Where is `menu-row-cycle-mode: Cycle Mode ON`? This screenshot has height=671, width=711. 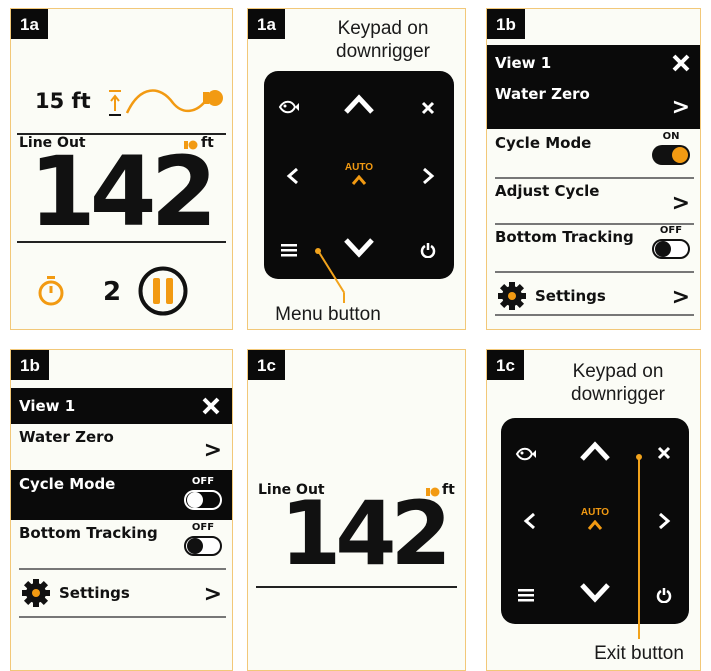 menu-row-cycle-mode: Cycle Mode ON is located at coordinates (593, 153).